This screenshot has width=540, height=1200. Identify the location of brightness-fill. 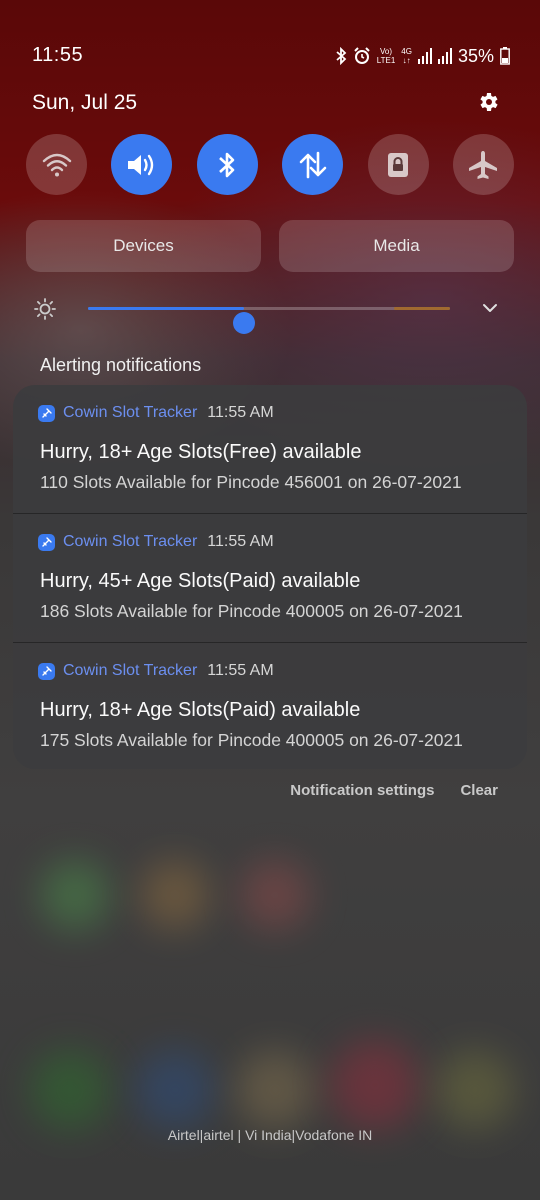
(166, 308).